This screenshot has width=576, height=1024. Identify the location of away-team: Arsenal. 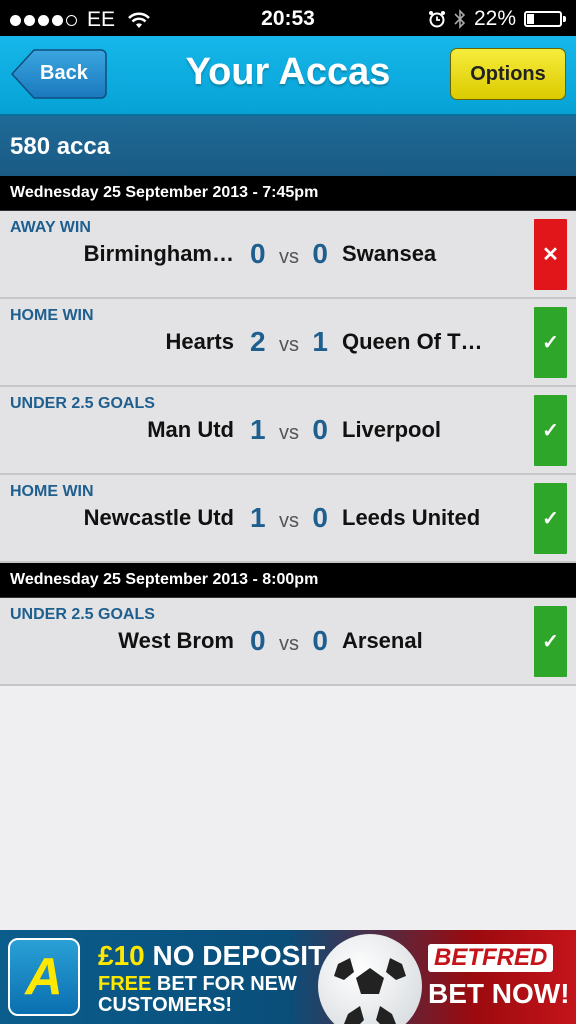
(382, 640).